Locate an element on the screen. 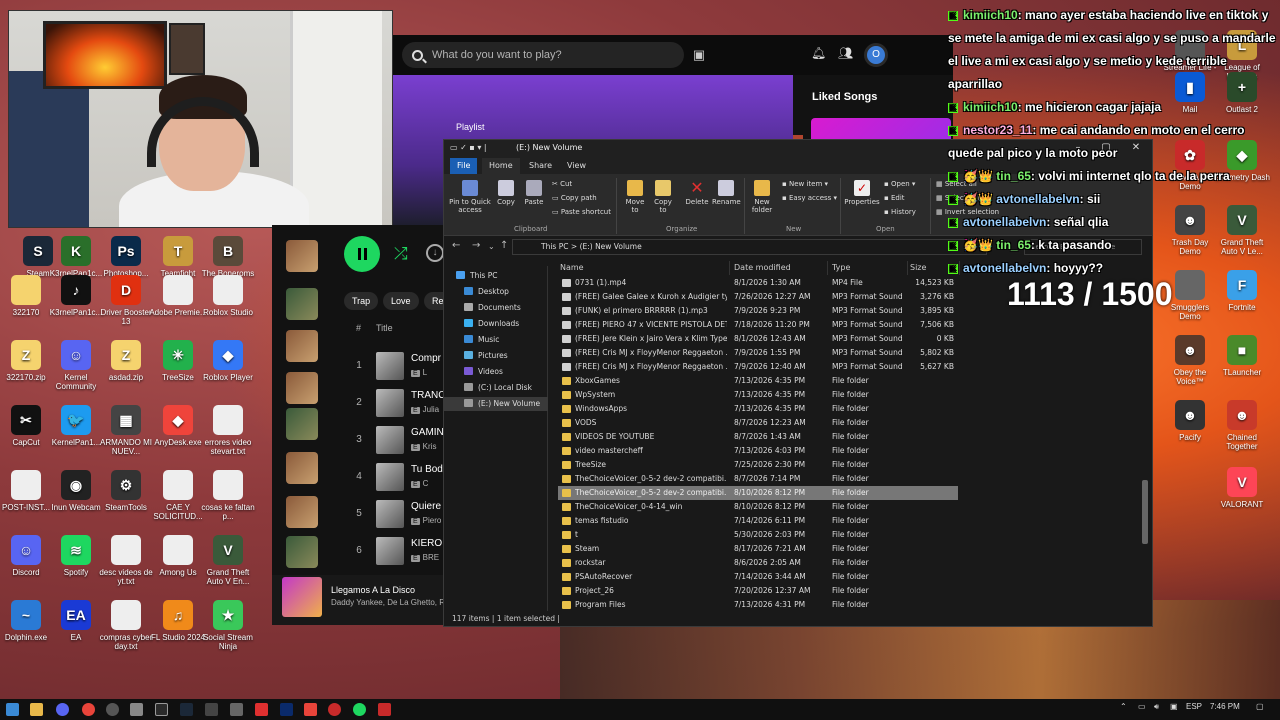 The width and height of the screenshot is (1280, 720). desktop-icon-the-boneroms: B The Boneroms is located at coordinates (228, 257).